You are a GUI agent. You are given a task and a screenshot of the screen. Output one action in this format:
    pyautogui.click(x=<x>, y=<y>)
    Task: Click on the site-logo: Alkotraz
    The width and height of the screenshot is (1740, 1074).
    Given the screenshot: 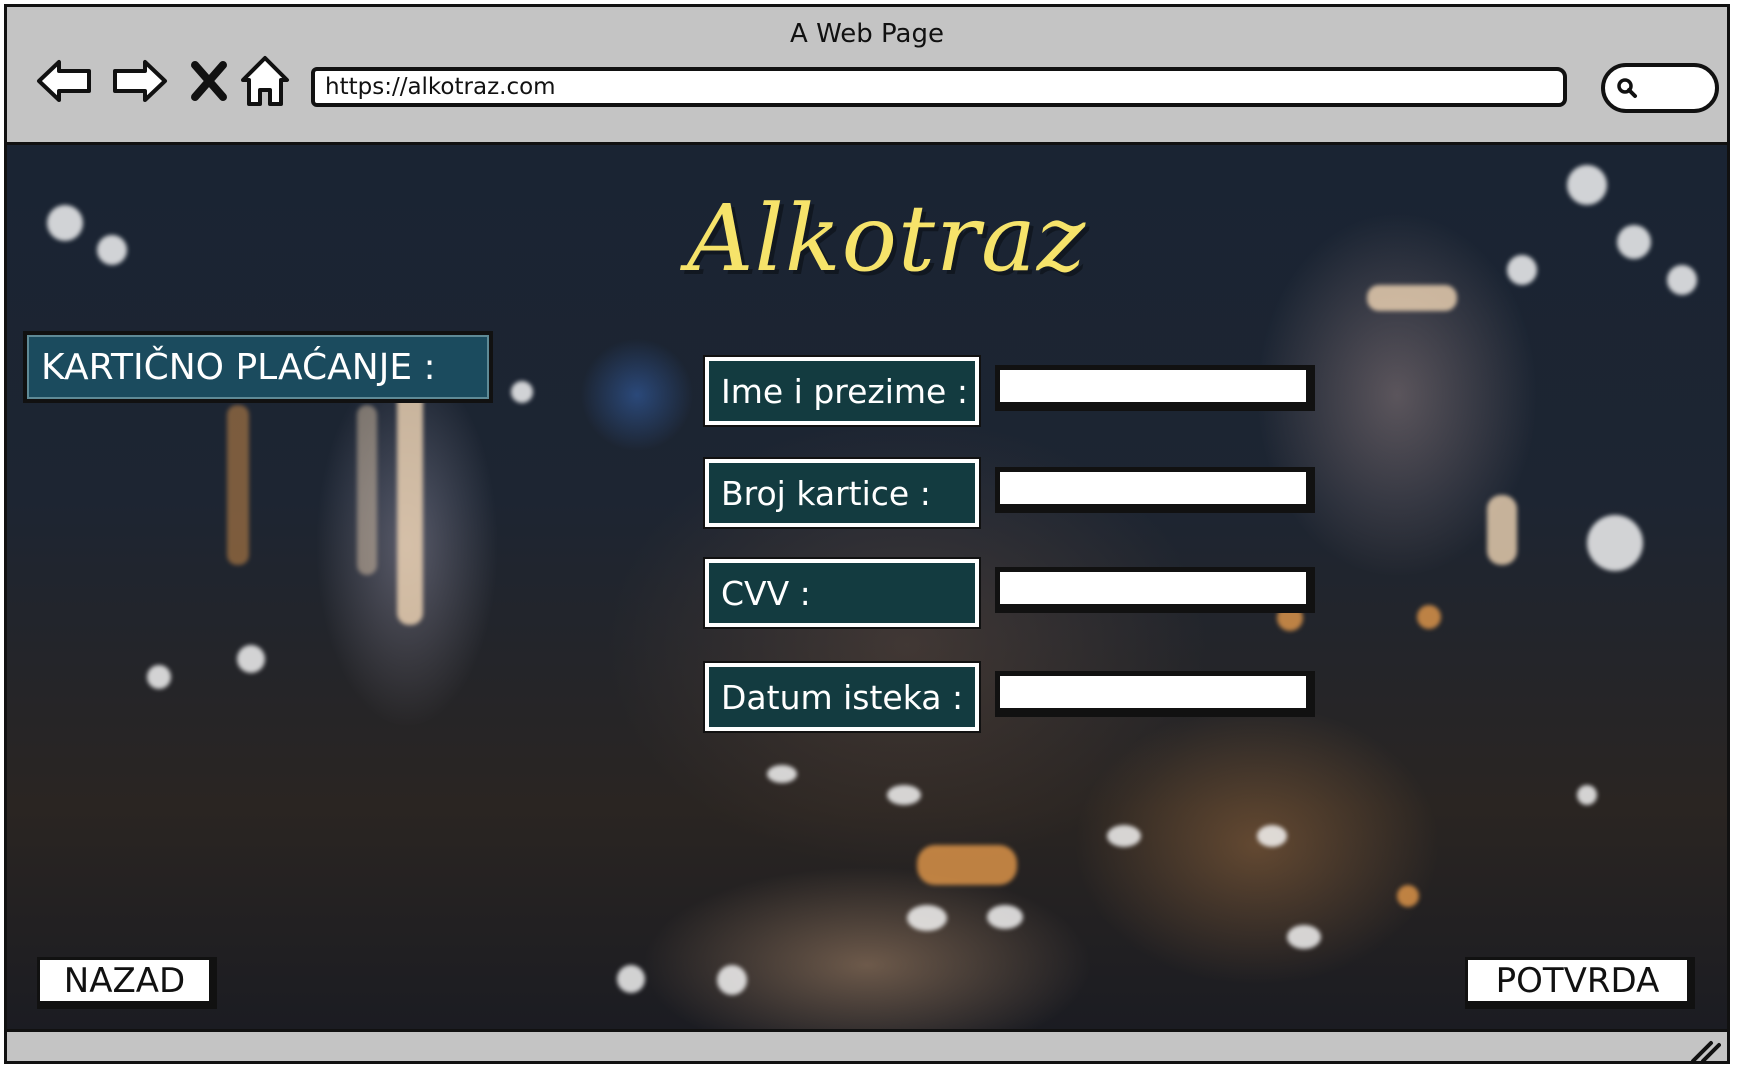 What is the action you would take?
    pyautogui.click(x=887, y=238)
    